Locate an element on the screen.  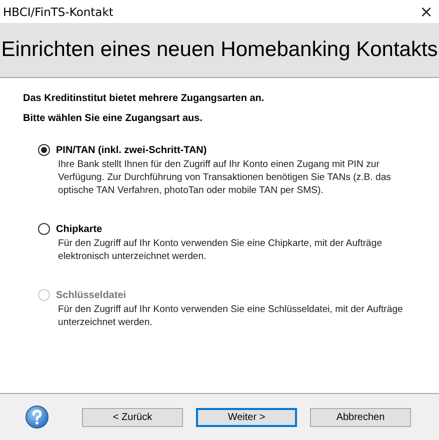
option-description: Für den Zugriff auf Ihr Konto verwenden Sie eine Chipkarte, mit der Aufträge elektronisch unterzeichnet werden. is located at coordinates (221, 250).